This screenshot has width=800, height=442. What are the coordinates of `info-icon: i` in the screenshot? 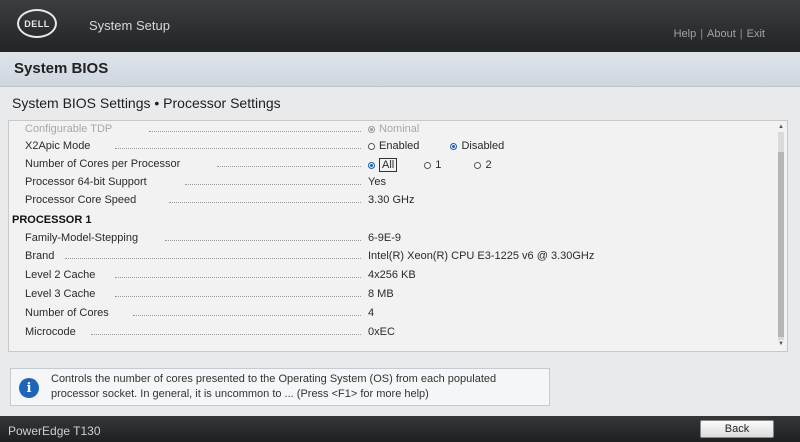 It's located at (29, 388).